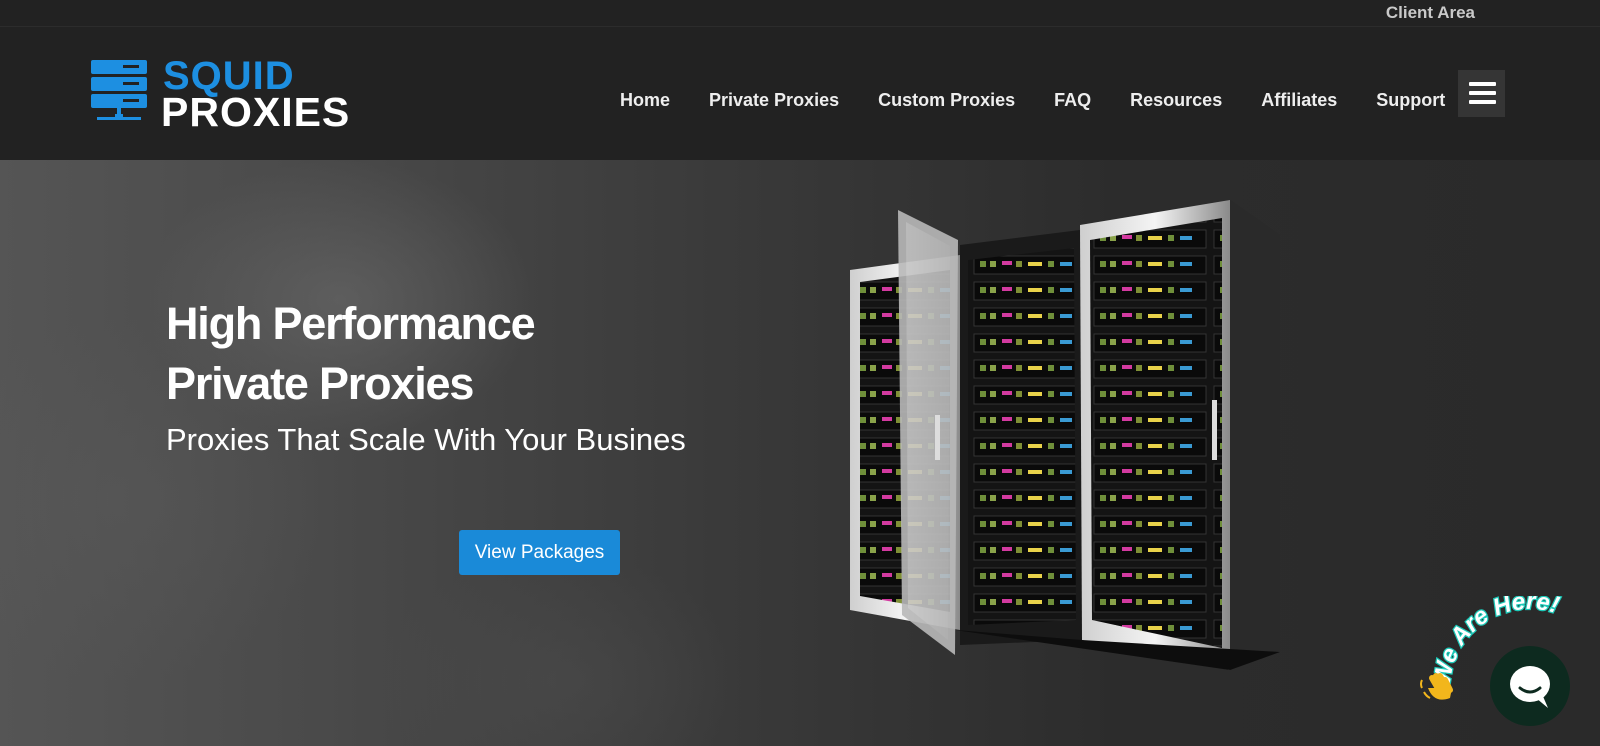 The image size is (1600, 746). I want to click on nav-resources: Resources, so click(1176, 100).